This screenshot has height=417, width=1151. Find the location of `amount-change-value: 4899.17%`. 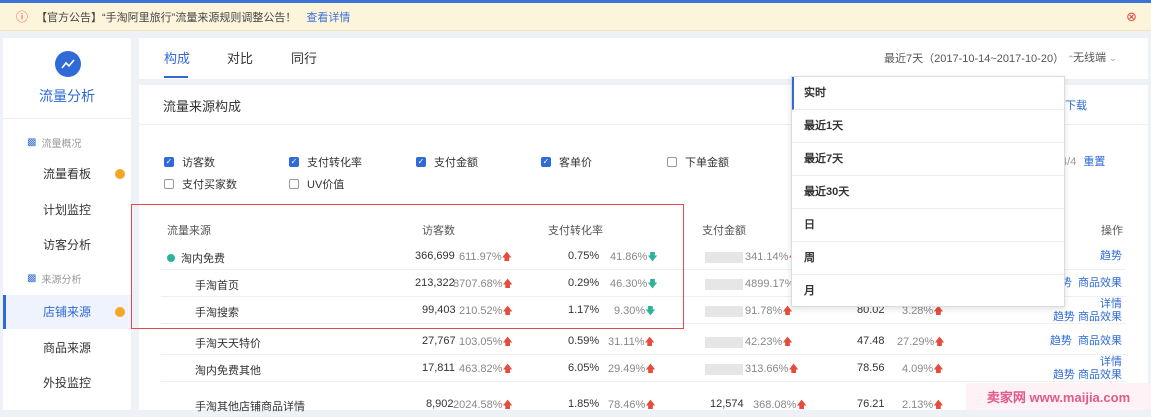

amount-change-value: 4899.17% is located at coordinates (770, 284).